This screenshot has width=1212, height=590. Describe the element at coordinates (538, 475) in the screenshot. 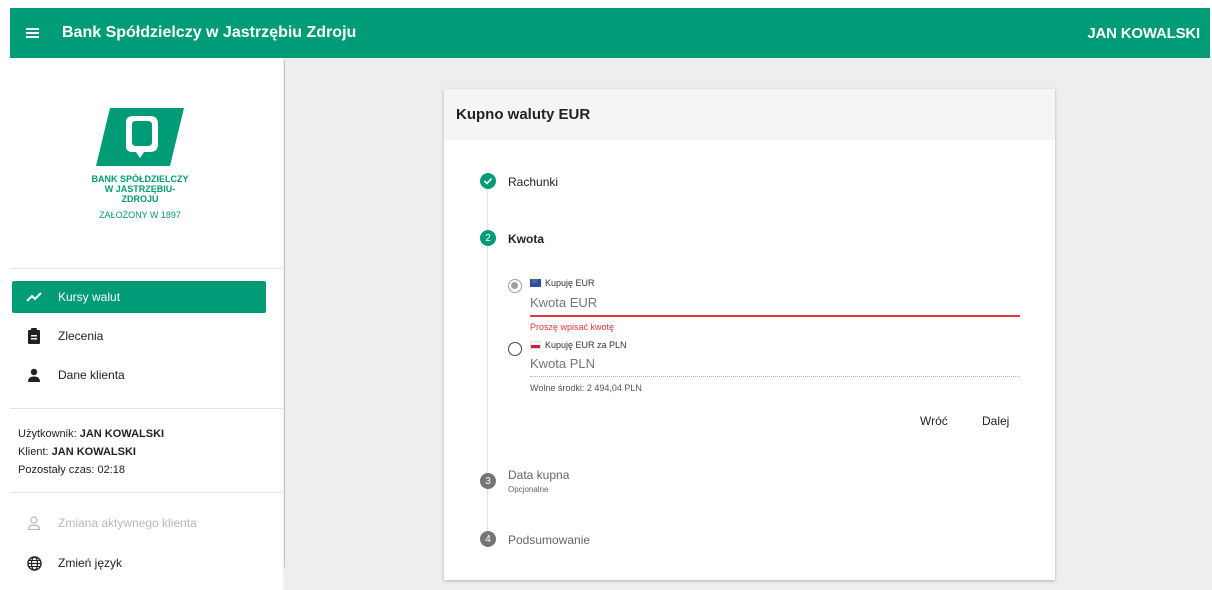

I see `step-data-kupna: Data kupna` at that location.